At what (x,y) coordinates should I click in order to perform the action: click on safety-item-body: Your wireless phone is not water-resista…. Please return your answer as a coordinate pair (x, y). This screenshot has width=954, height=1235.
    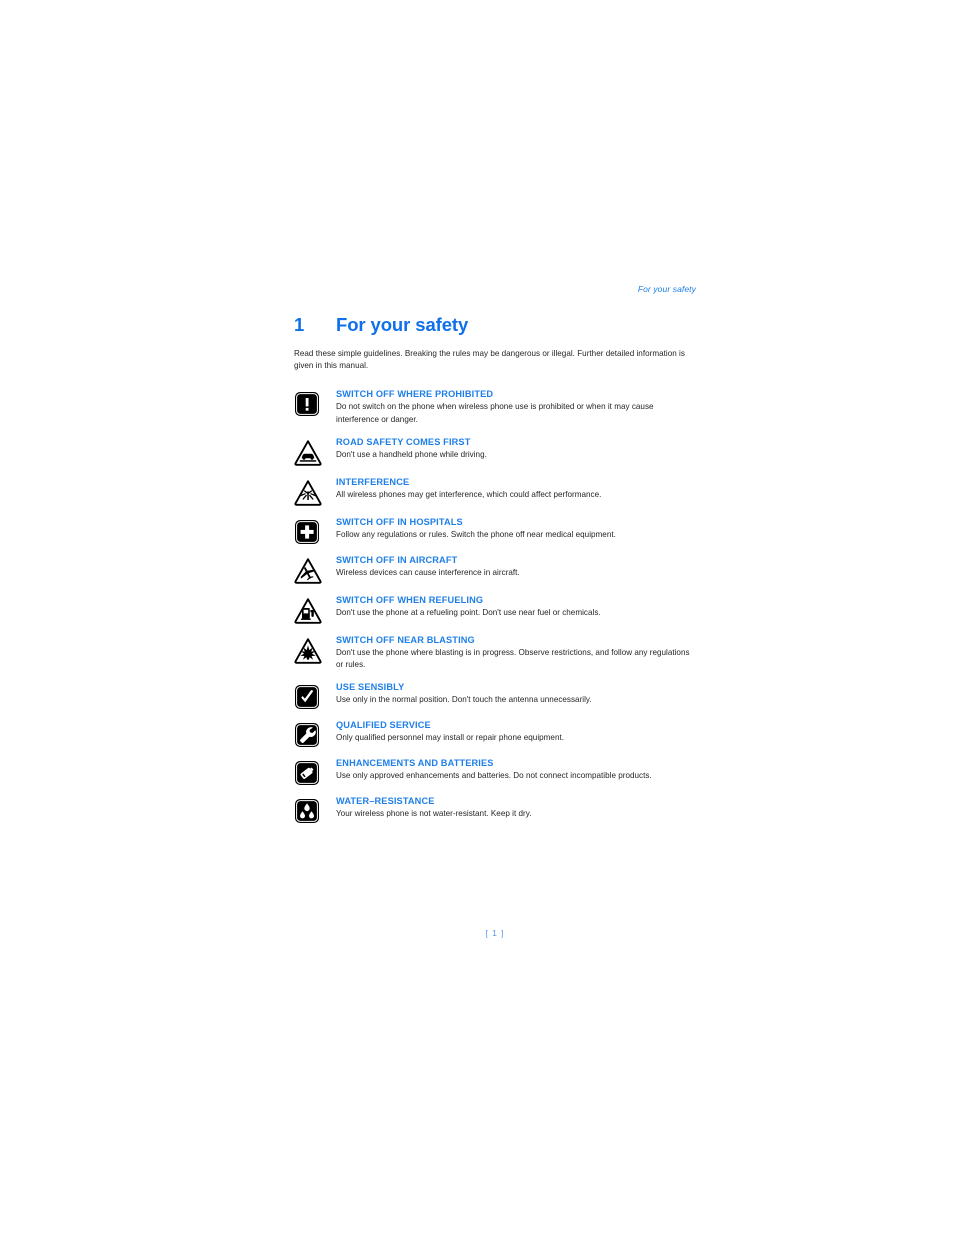
    Looking at the image, I should click on (434, 814).